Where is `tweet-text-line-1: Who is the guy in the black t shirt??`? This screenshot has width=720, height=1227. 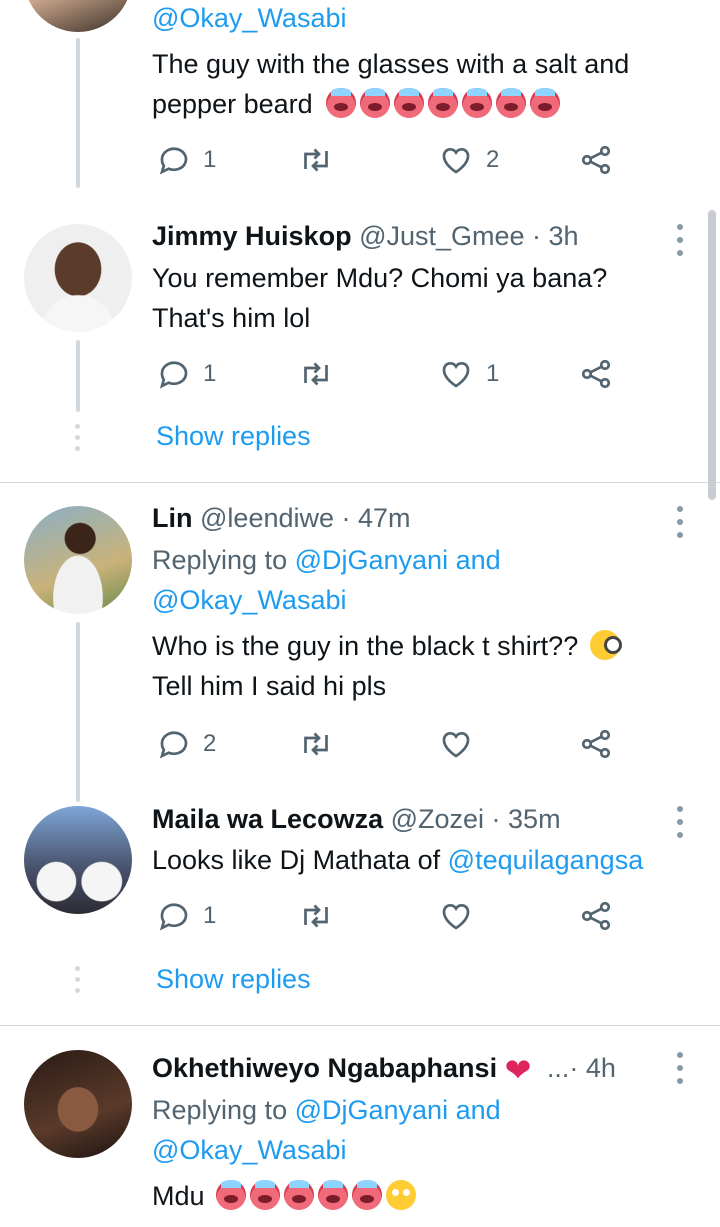
tweet-text-line-1: Who is the guy in the black t shirt?? is located at coordinates (388, 646).